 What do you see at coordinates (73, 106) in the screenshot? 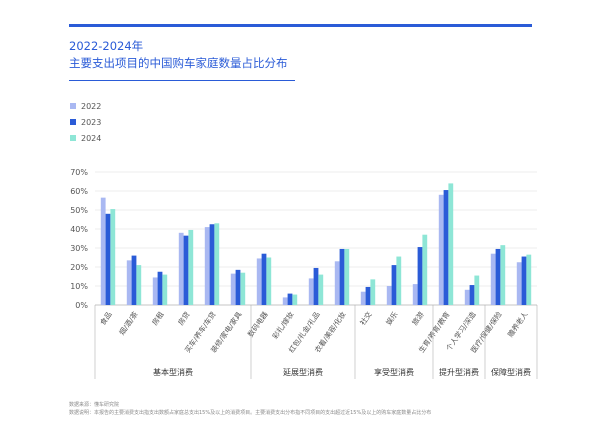
I see `legend-swatch-2022` at bounding box center [73, 106].